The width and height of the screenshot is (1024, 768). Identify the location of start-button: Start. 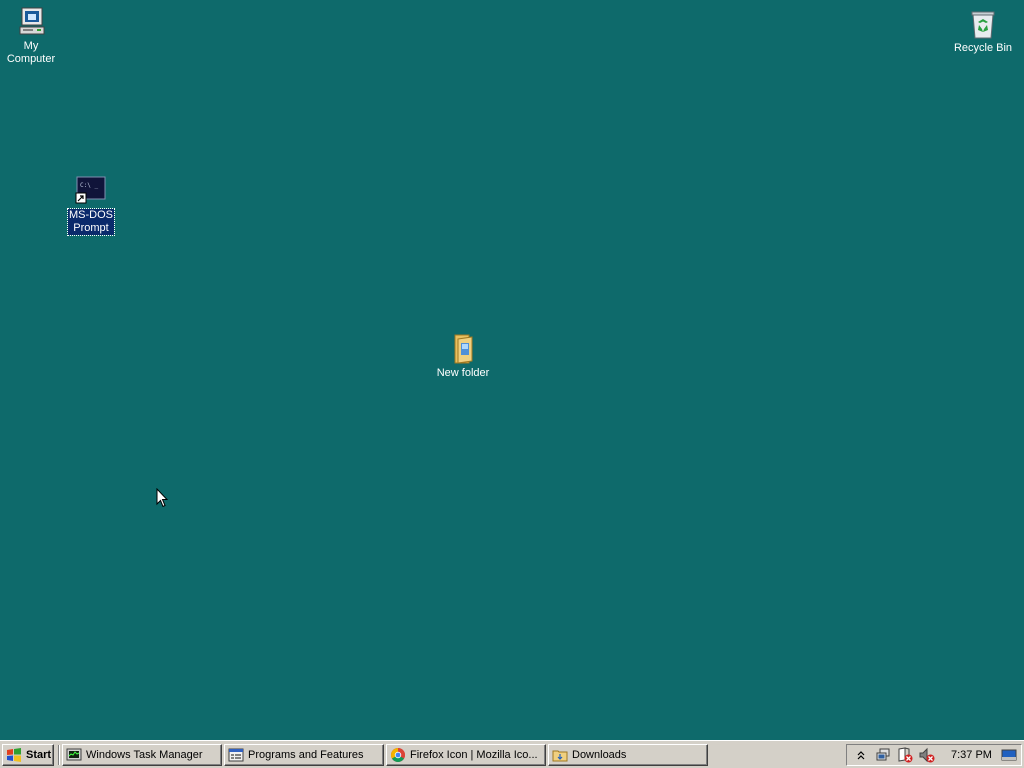
(28, 755).